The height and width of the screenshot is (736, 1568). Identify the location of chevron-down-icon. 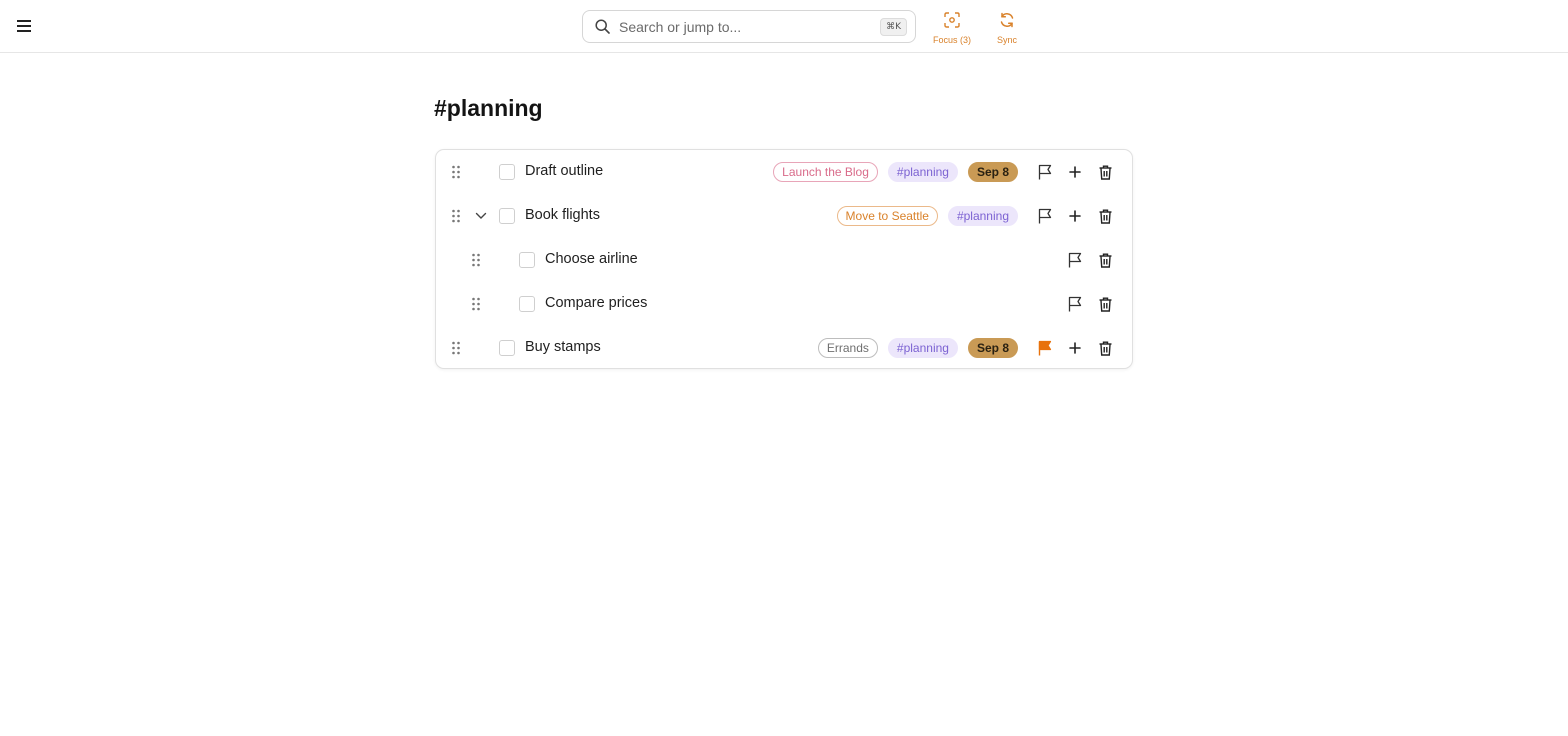
(481, 216).